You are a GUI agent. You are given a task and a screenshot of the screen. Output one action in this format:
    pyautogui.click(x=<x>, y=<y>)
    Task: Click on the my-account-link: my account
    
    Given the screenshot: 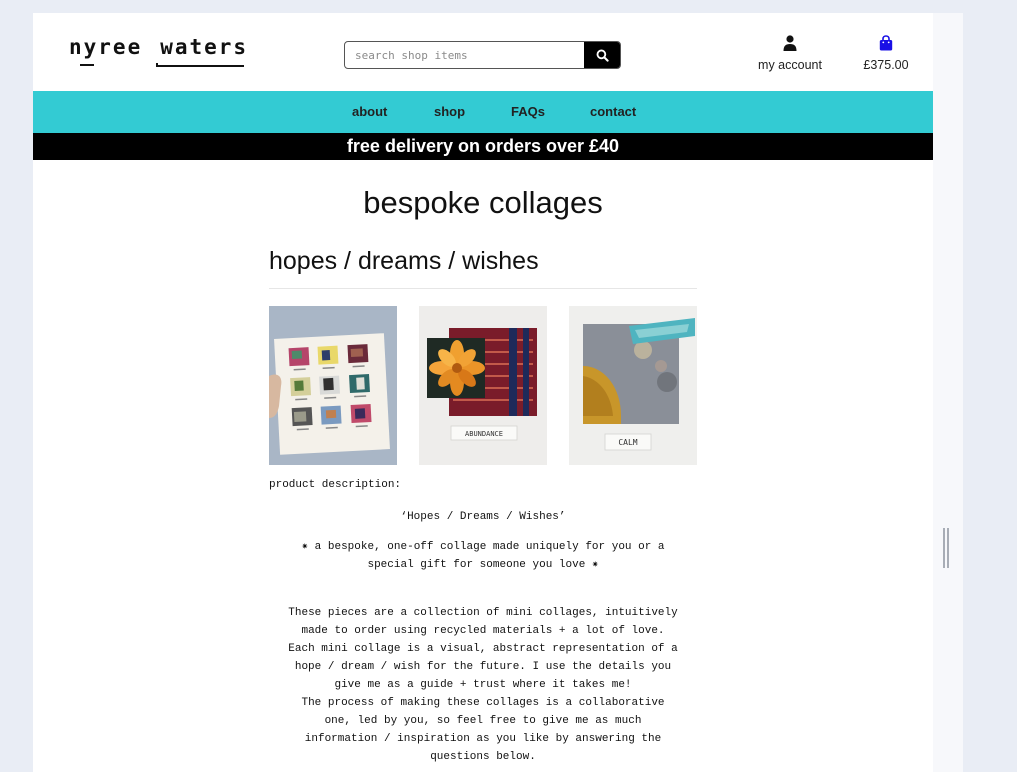 What is the action you would take?
    pyautogui.click(x=790, y=53)
    